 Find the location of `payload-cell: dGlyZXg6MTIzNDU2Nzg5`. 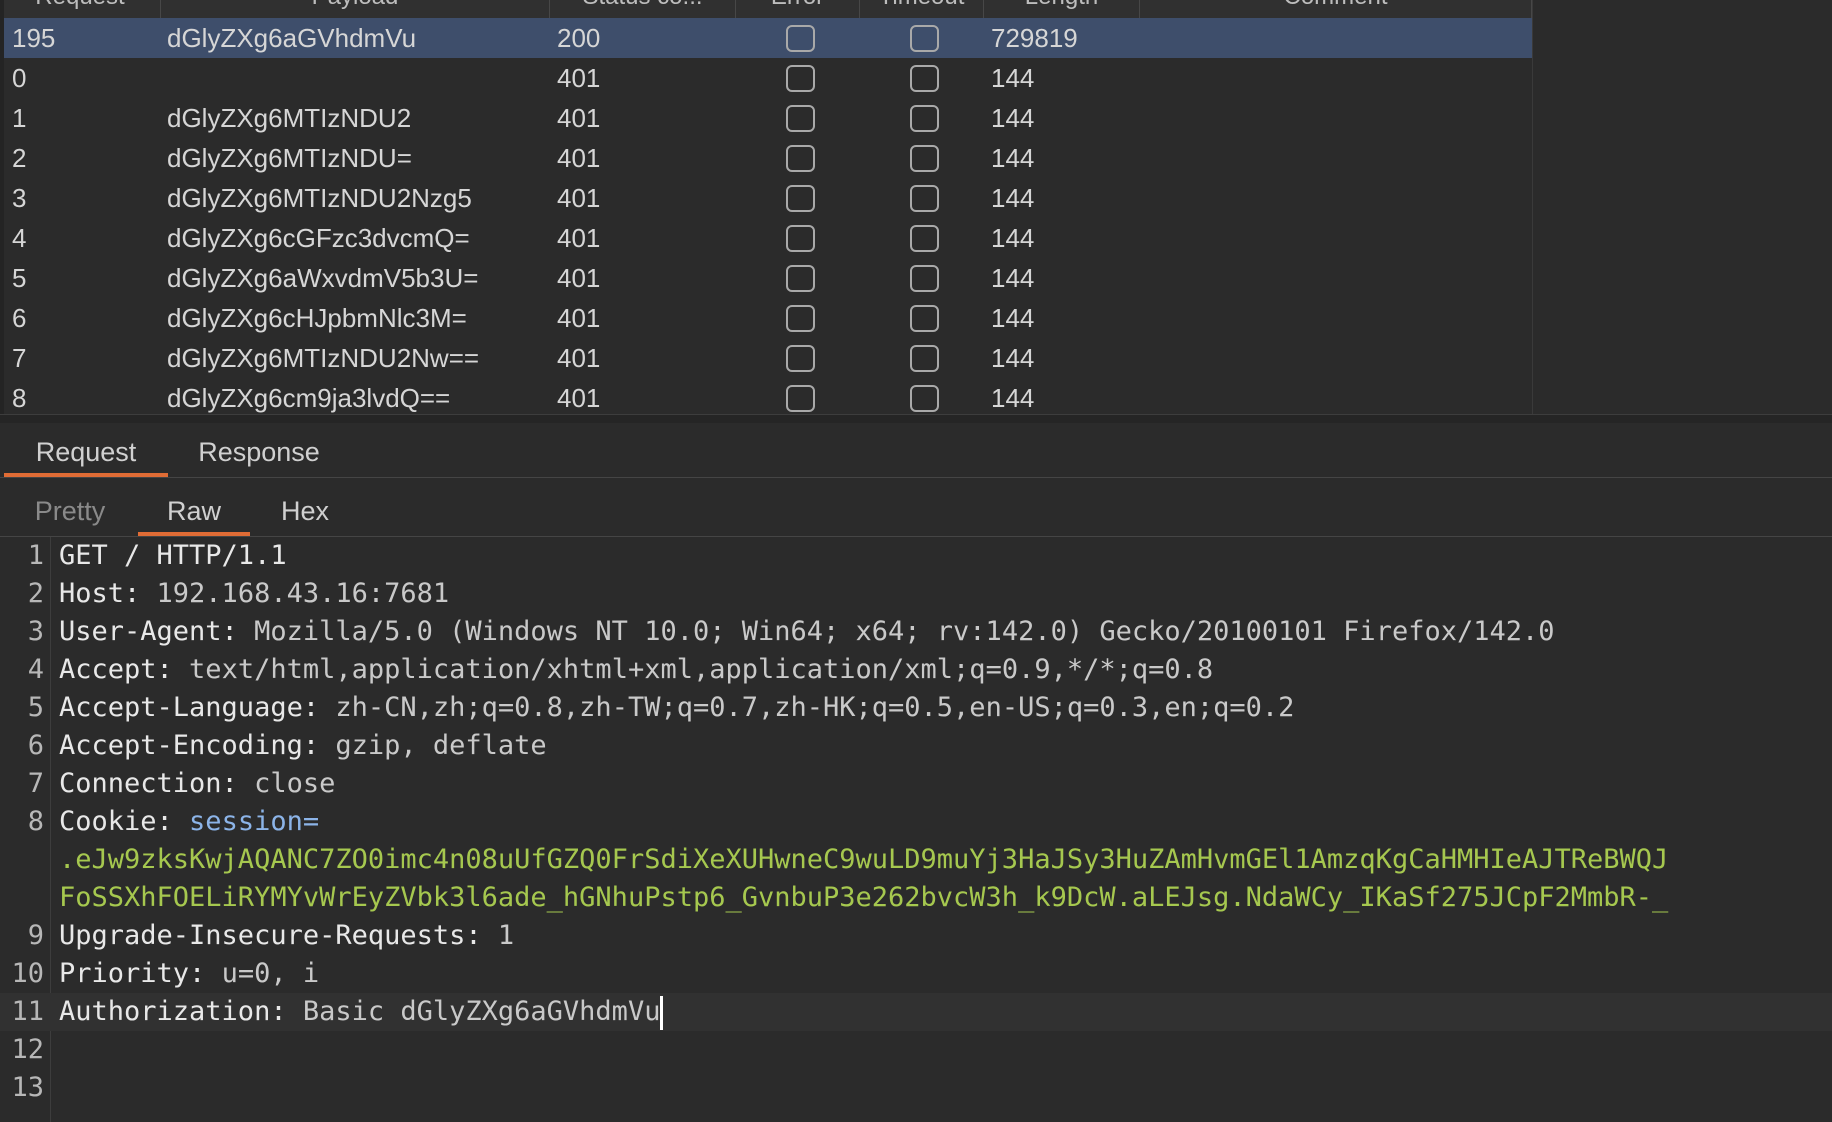

payload-cell: dGlyZXg6MTIzNDU2Nzg5 is located at coordinates (319, 198).